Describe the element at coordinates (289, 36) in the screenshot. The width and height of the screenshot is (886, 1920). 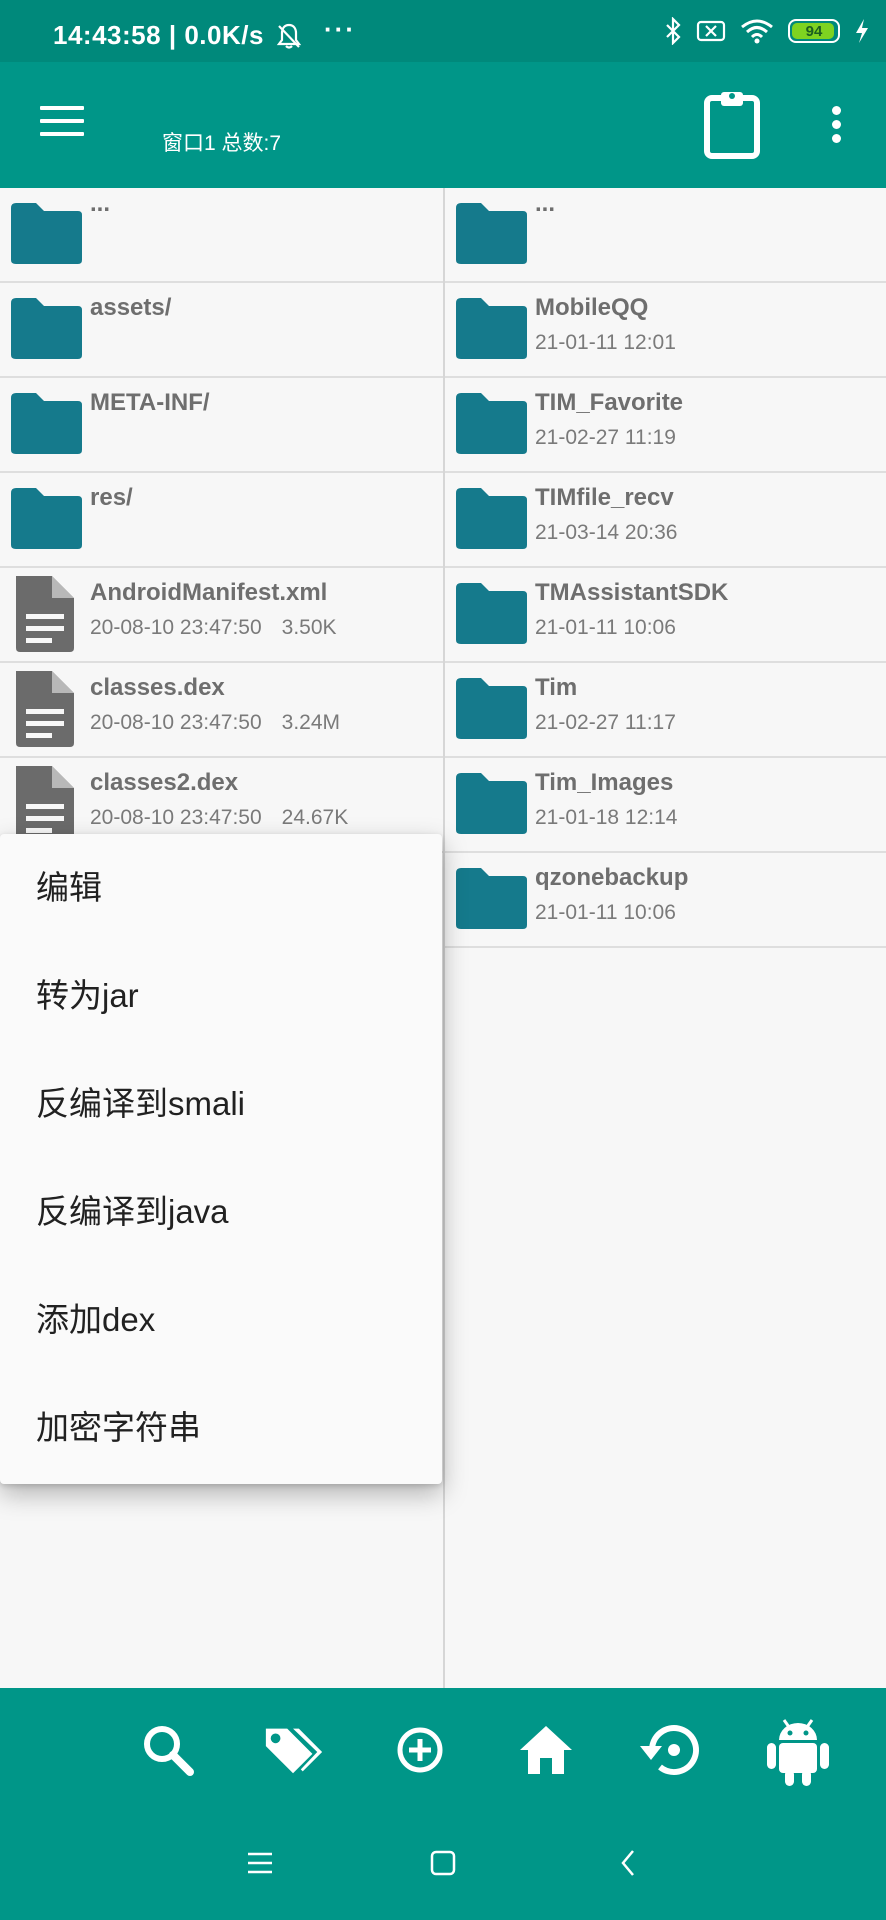
I see `bell-off-icon` at that location.